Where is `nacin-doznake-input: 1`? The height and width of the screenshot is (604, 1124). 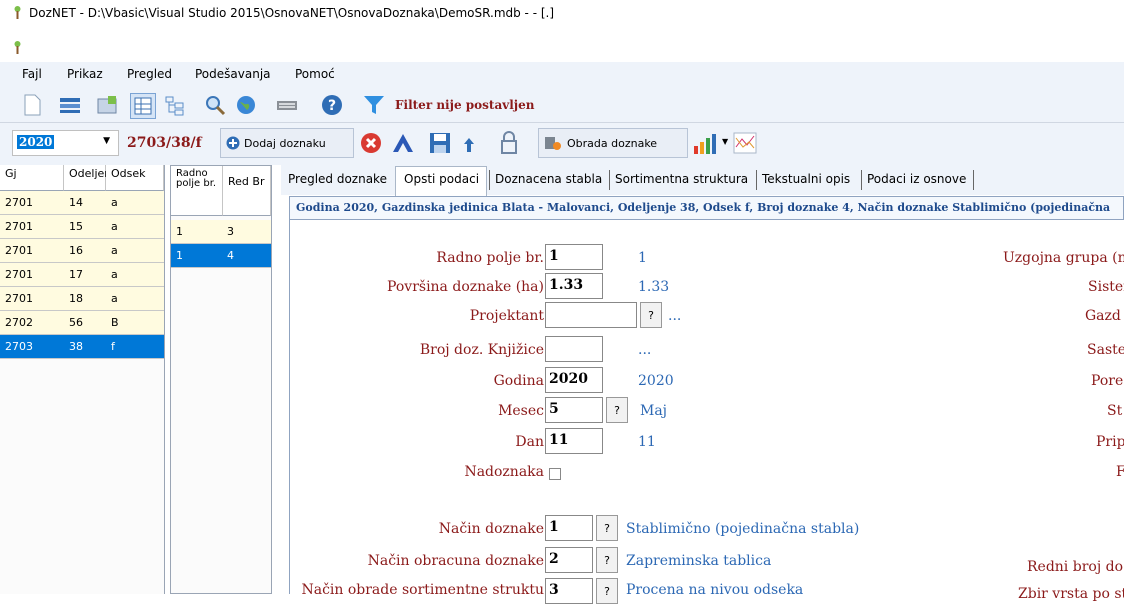
nacin-doznake-input: 1 is located at coordinates (569, 528).